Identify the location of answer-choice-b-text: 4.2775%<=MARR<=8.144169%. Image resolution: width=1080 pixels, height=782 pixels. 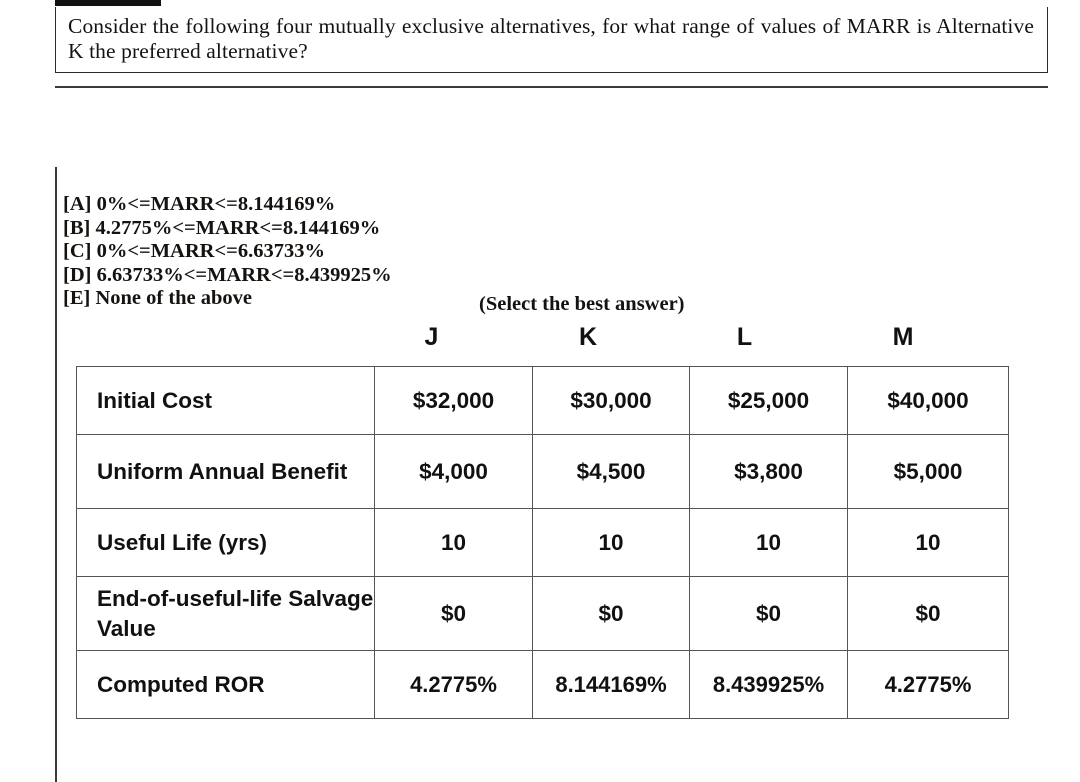
(238, 227).